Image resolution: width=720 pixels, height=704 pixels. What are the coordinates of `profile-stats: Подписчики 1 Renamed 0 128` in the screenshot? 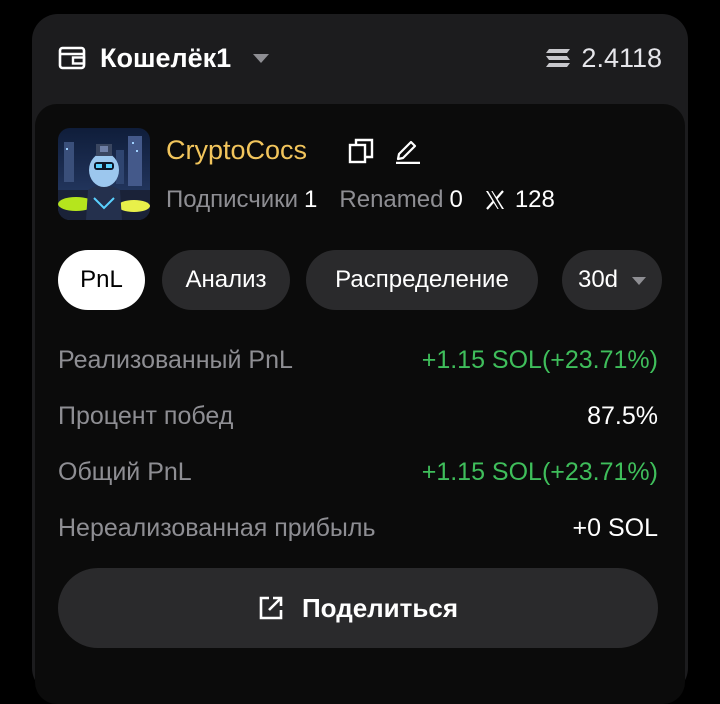 It's located at (360, 200).